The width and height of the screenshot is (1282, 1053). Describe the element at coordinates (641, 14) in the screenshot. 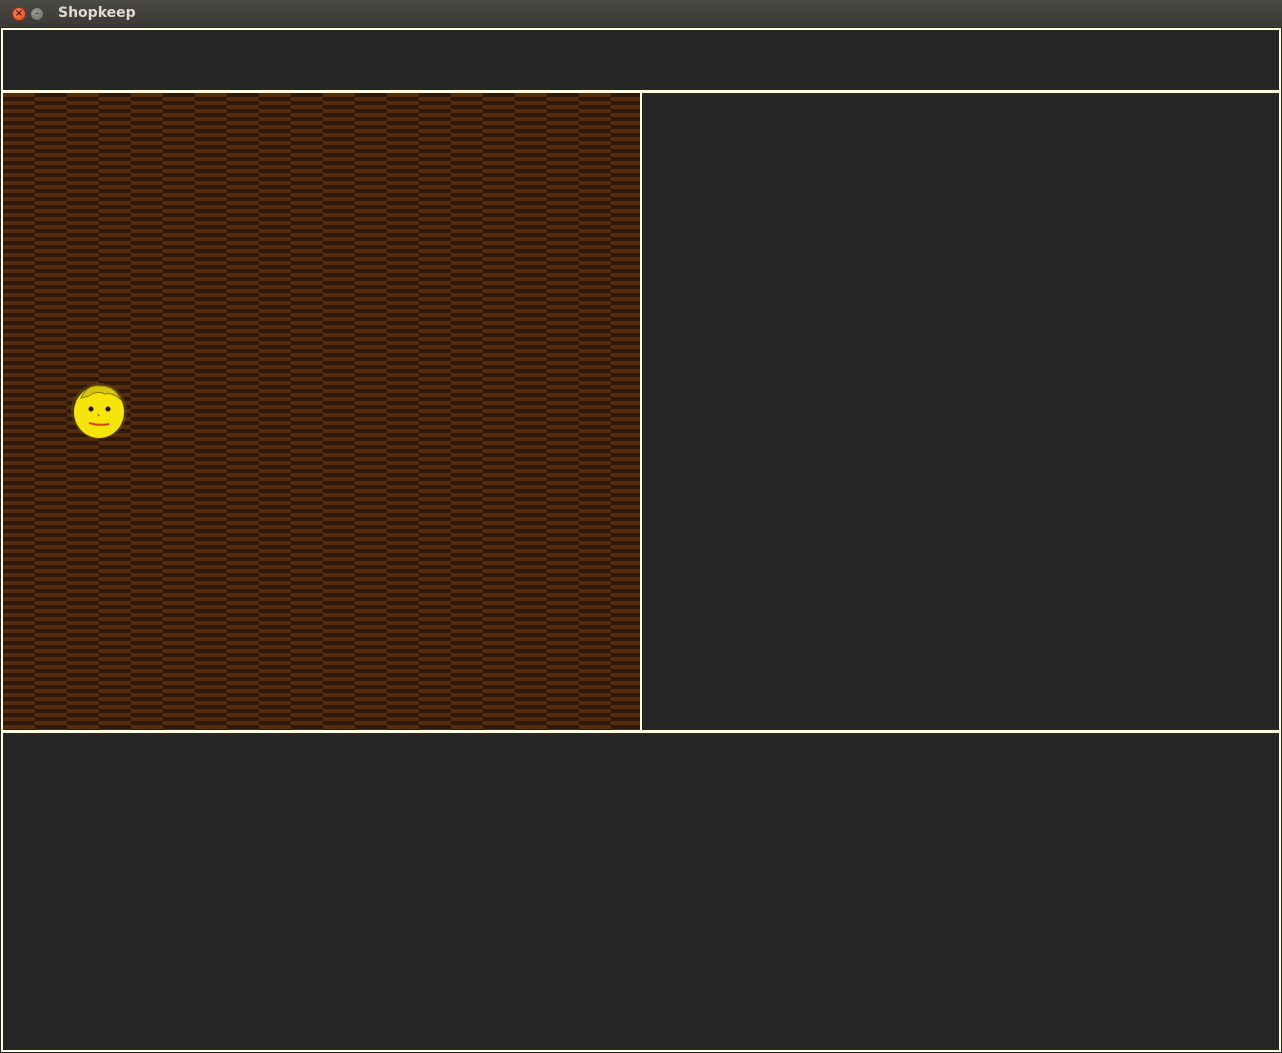

I see `window-titlebar: × – Shopkeep` at that location.